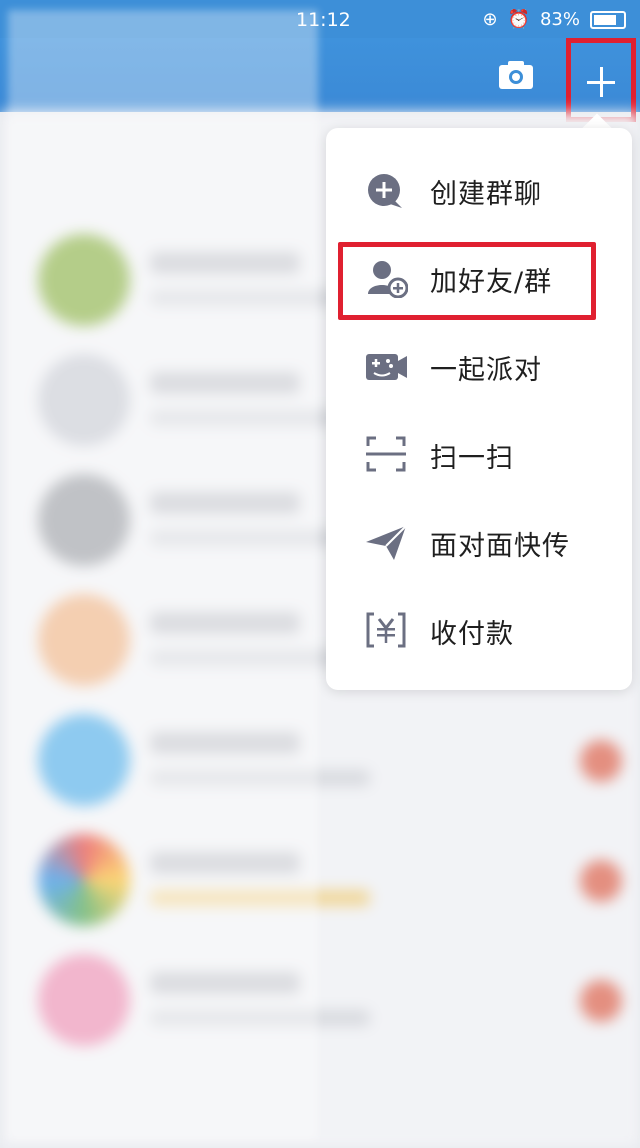  Describe the element at coordinates (486, 370) in the screenshot. I see `menu-item-label: 一起派对` at that location.